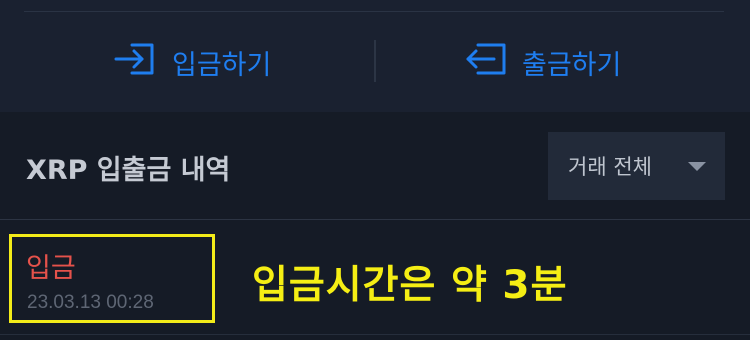  What do you see at coordinates (135, 62) in the screenshot?
I see `deposit-arrow-icon` at bounding box center [135, 62].